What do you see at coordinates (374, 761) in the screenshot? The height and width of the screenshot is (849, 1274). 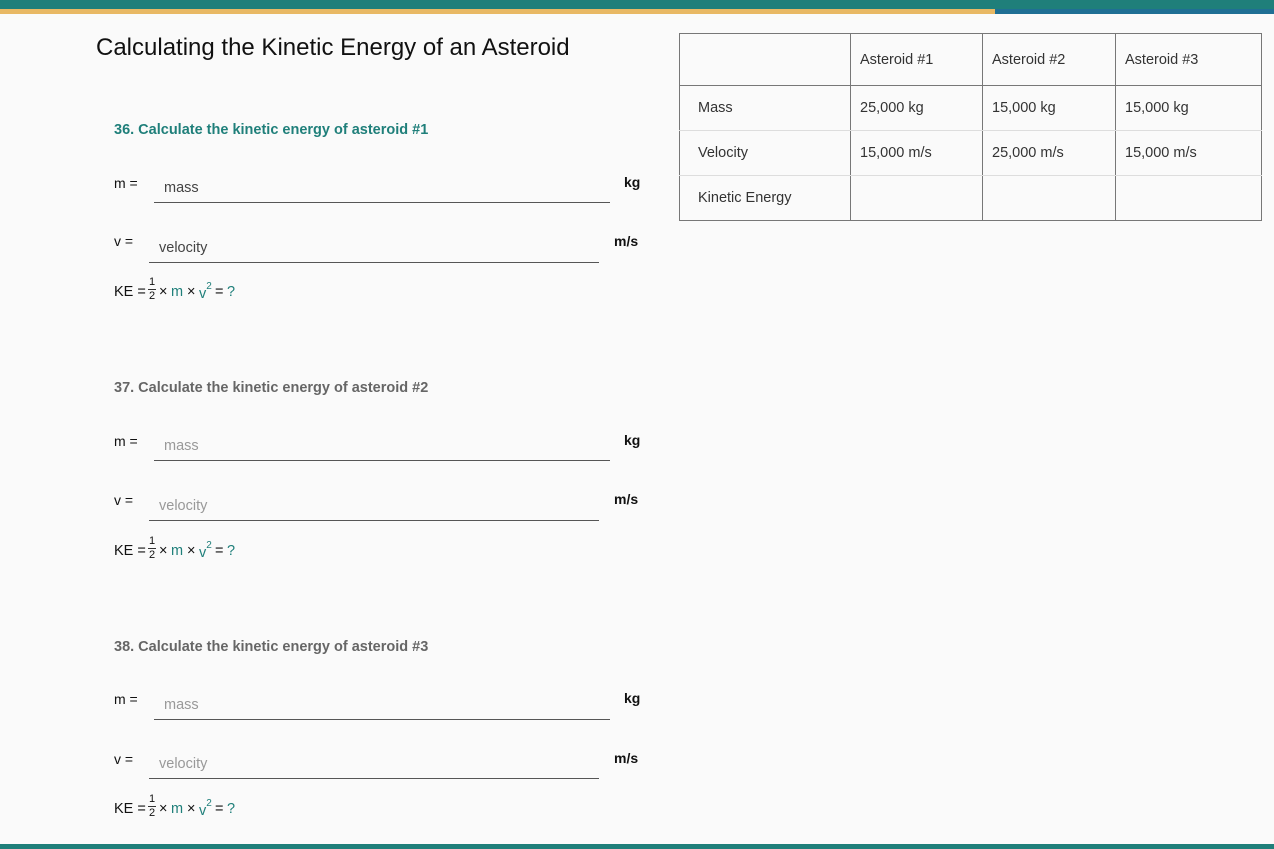 I see `asteroid-3-velocity-input` at bounding box center [374, 761].